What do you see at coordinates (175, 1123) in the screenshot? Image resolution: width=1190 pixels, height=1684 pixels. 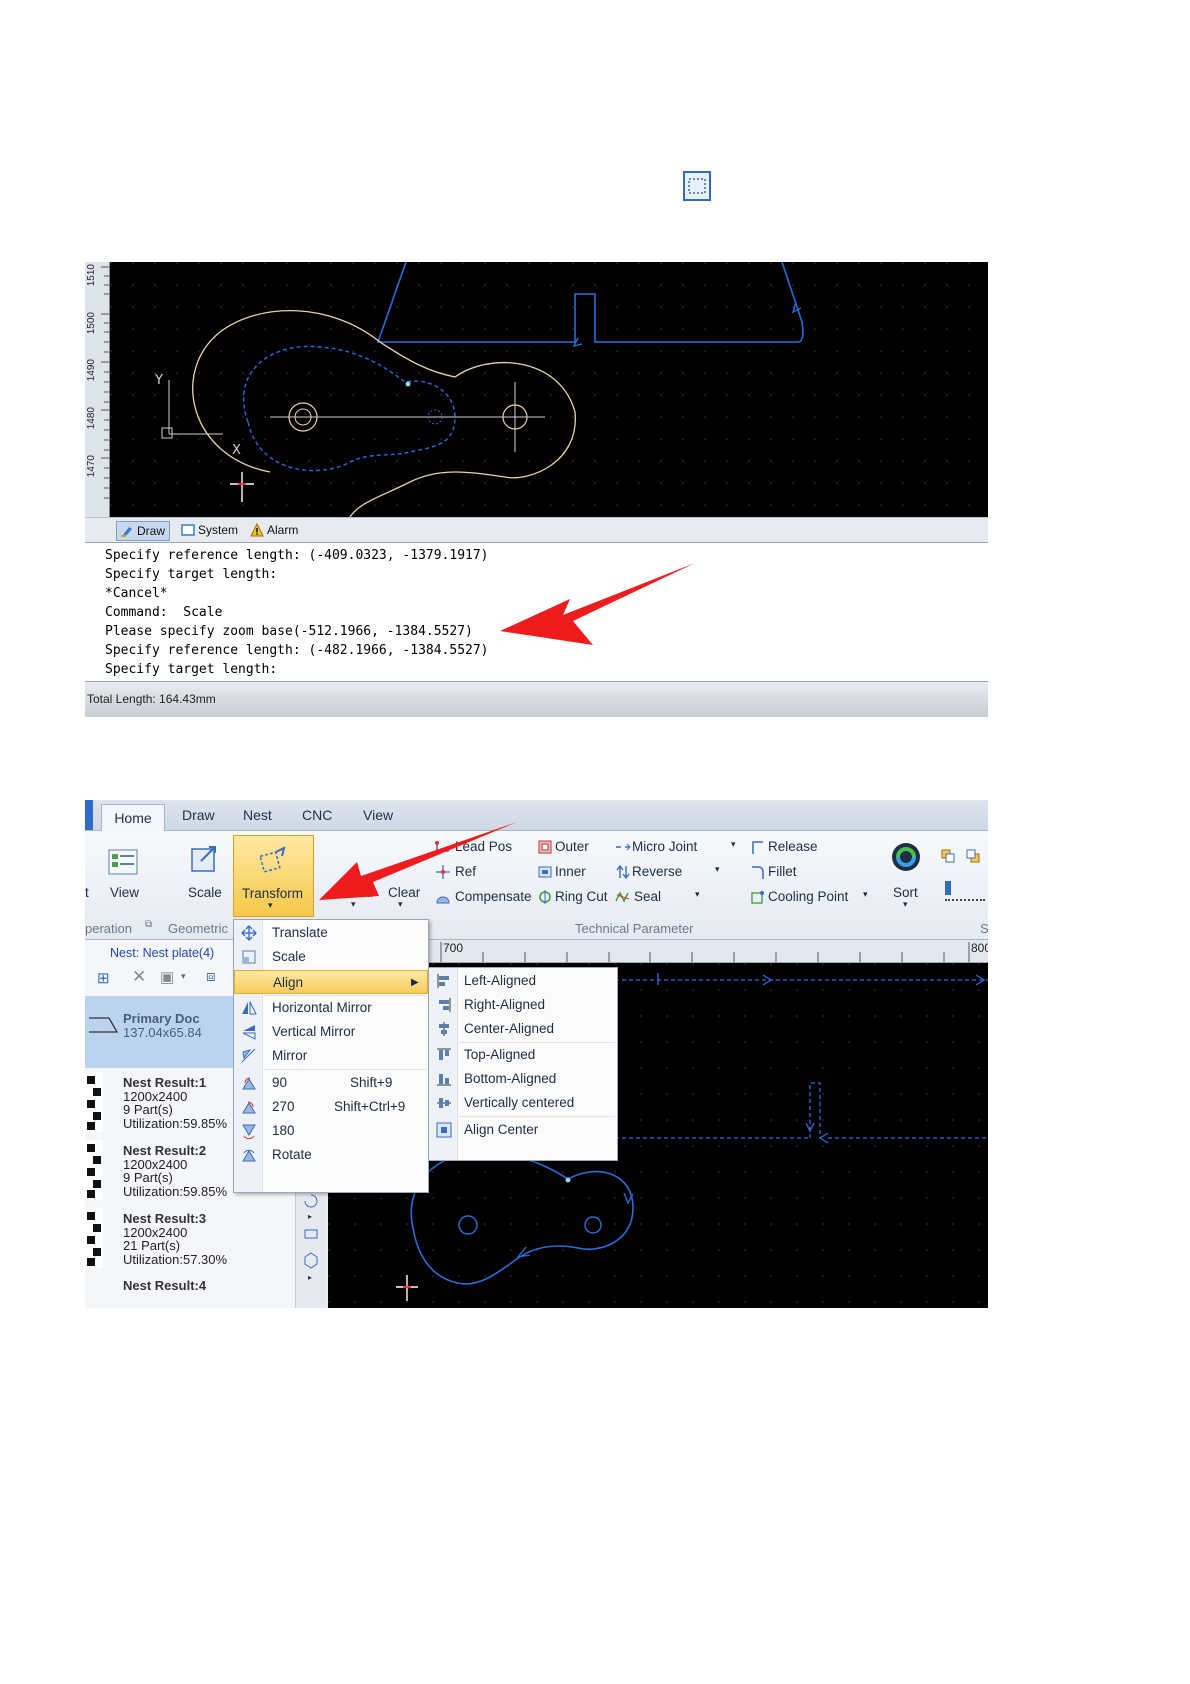 I see `nest-result-utilization: Utilization:59.85%` at bounding box center [175, 1123].